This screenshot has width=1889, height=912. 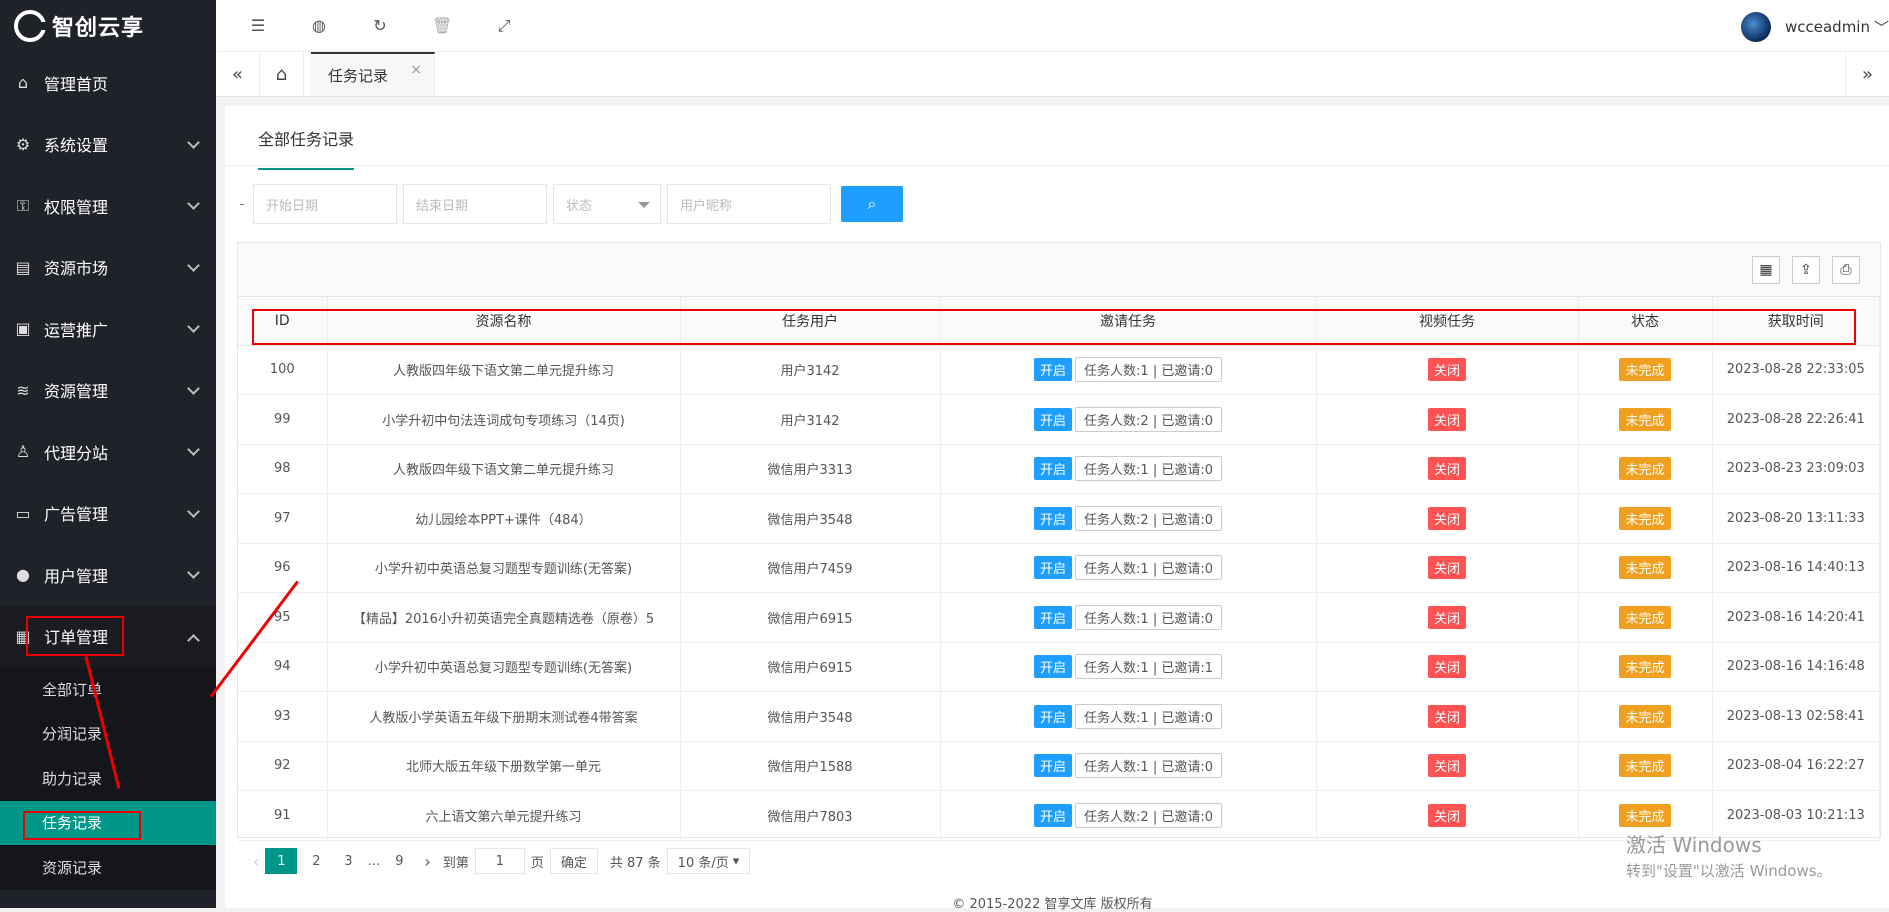 I want to click on print-icon: ⎙, so click(x=1846, y=270).